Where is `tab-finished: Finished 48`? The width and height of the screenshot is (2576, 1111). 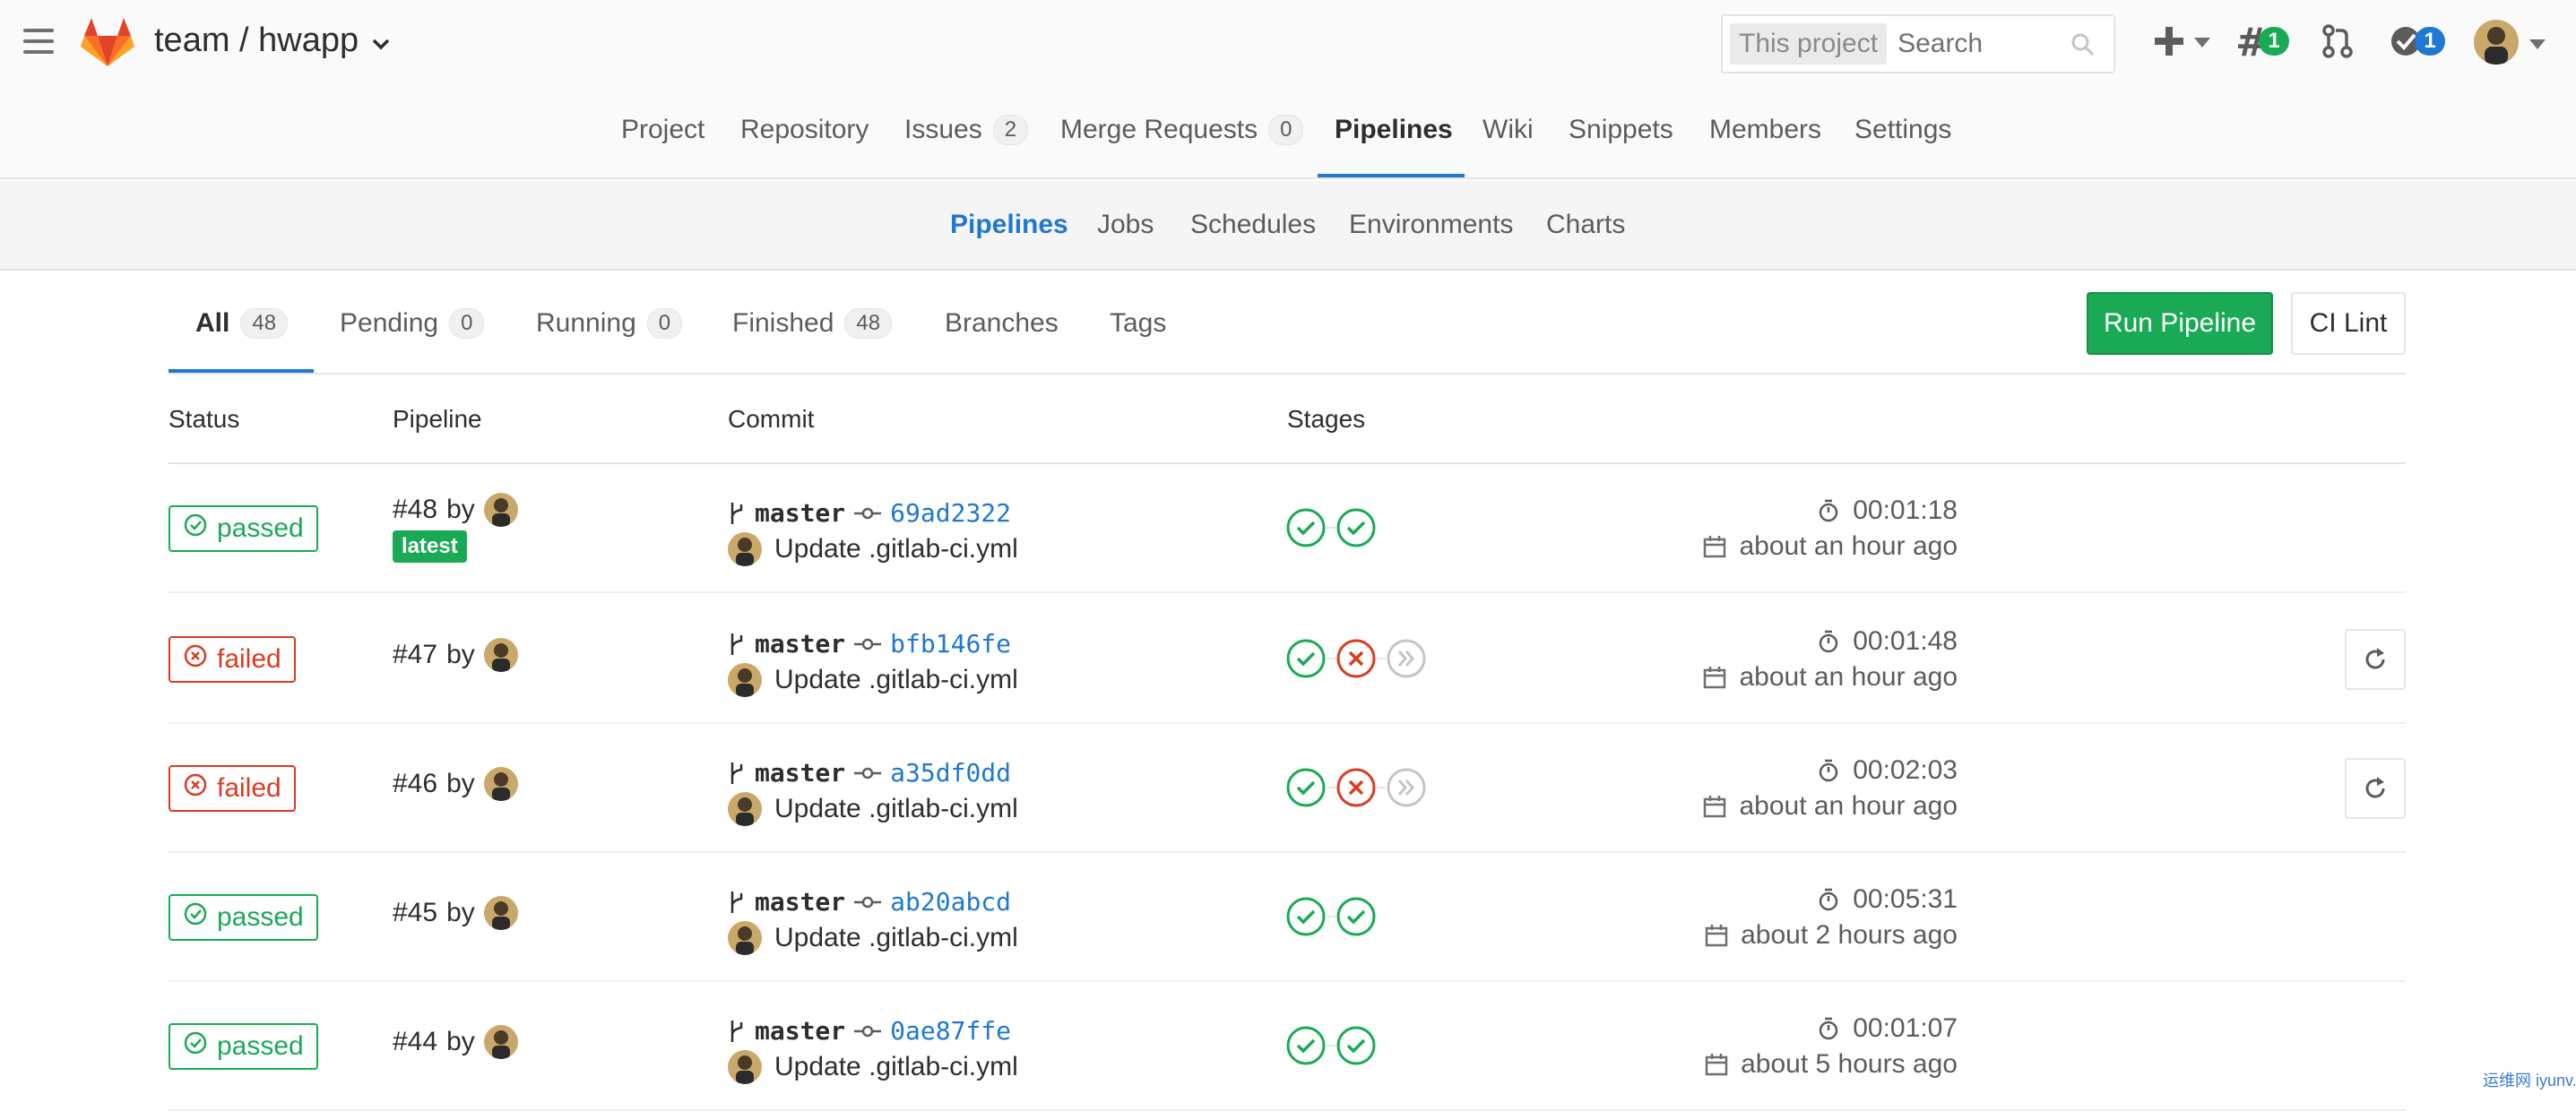
tab-finished: Finished 48 is located at coordinates (812, 323).